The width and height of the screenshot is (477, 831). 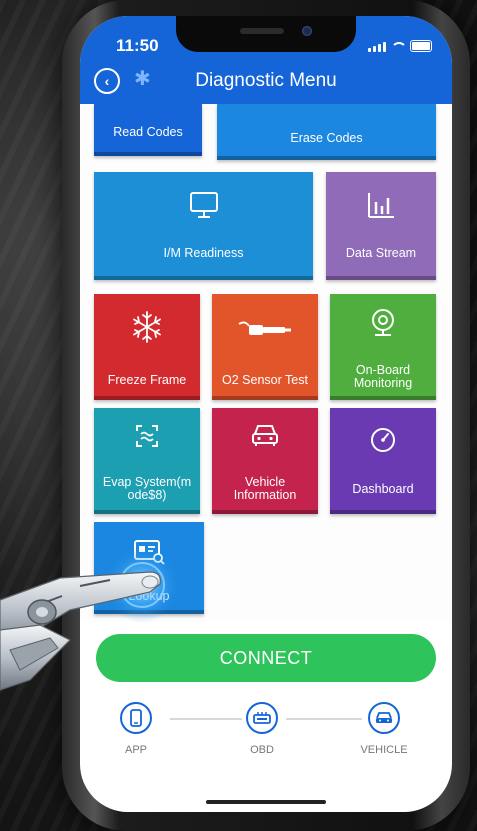 What do you see at coordinates (266, 737) in the screenshot?
I see `connection-steps: APP OBD VEHICLE` at bounding box center [266, 737].